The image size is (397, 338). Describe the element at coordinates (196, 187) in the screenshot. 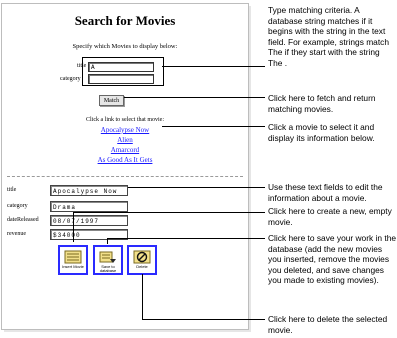

I see `connector-detail-fields` at that location.